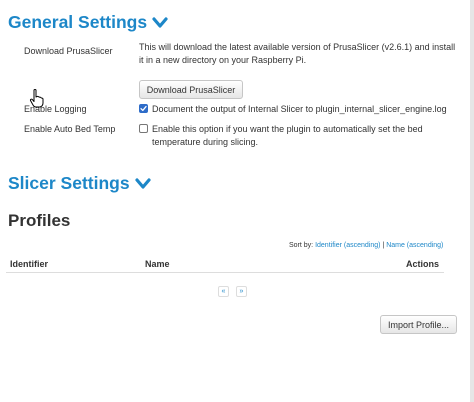 This screenshot has width=474, height=402. I want to click on enable-logging-checkbox, so click(143, 108).